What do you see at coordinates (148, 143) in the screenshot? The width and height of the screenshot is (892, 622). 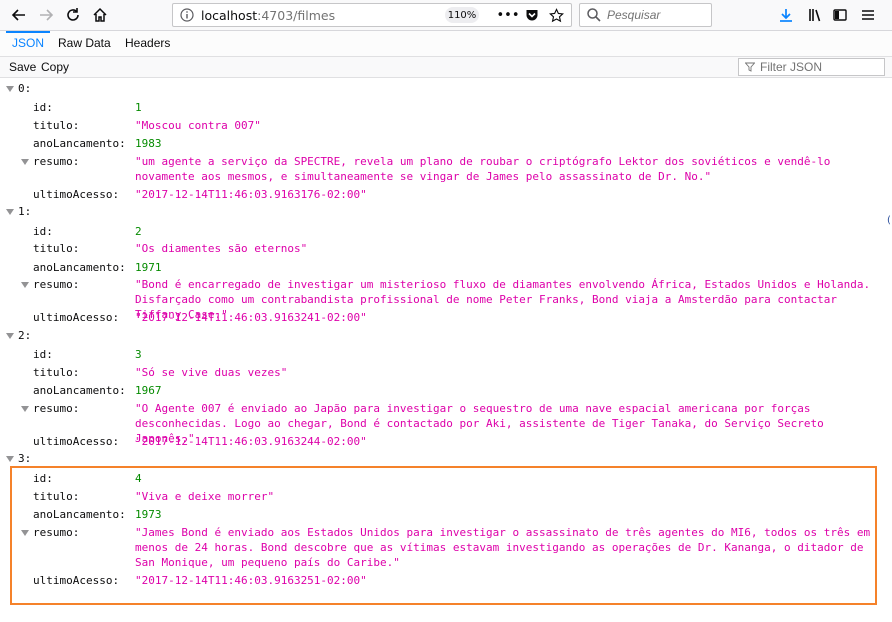 I see `value-anolancamento: 1983` at bounding box center [148, 143].